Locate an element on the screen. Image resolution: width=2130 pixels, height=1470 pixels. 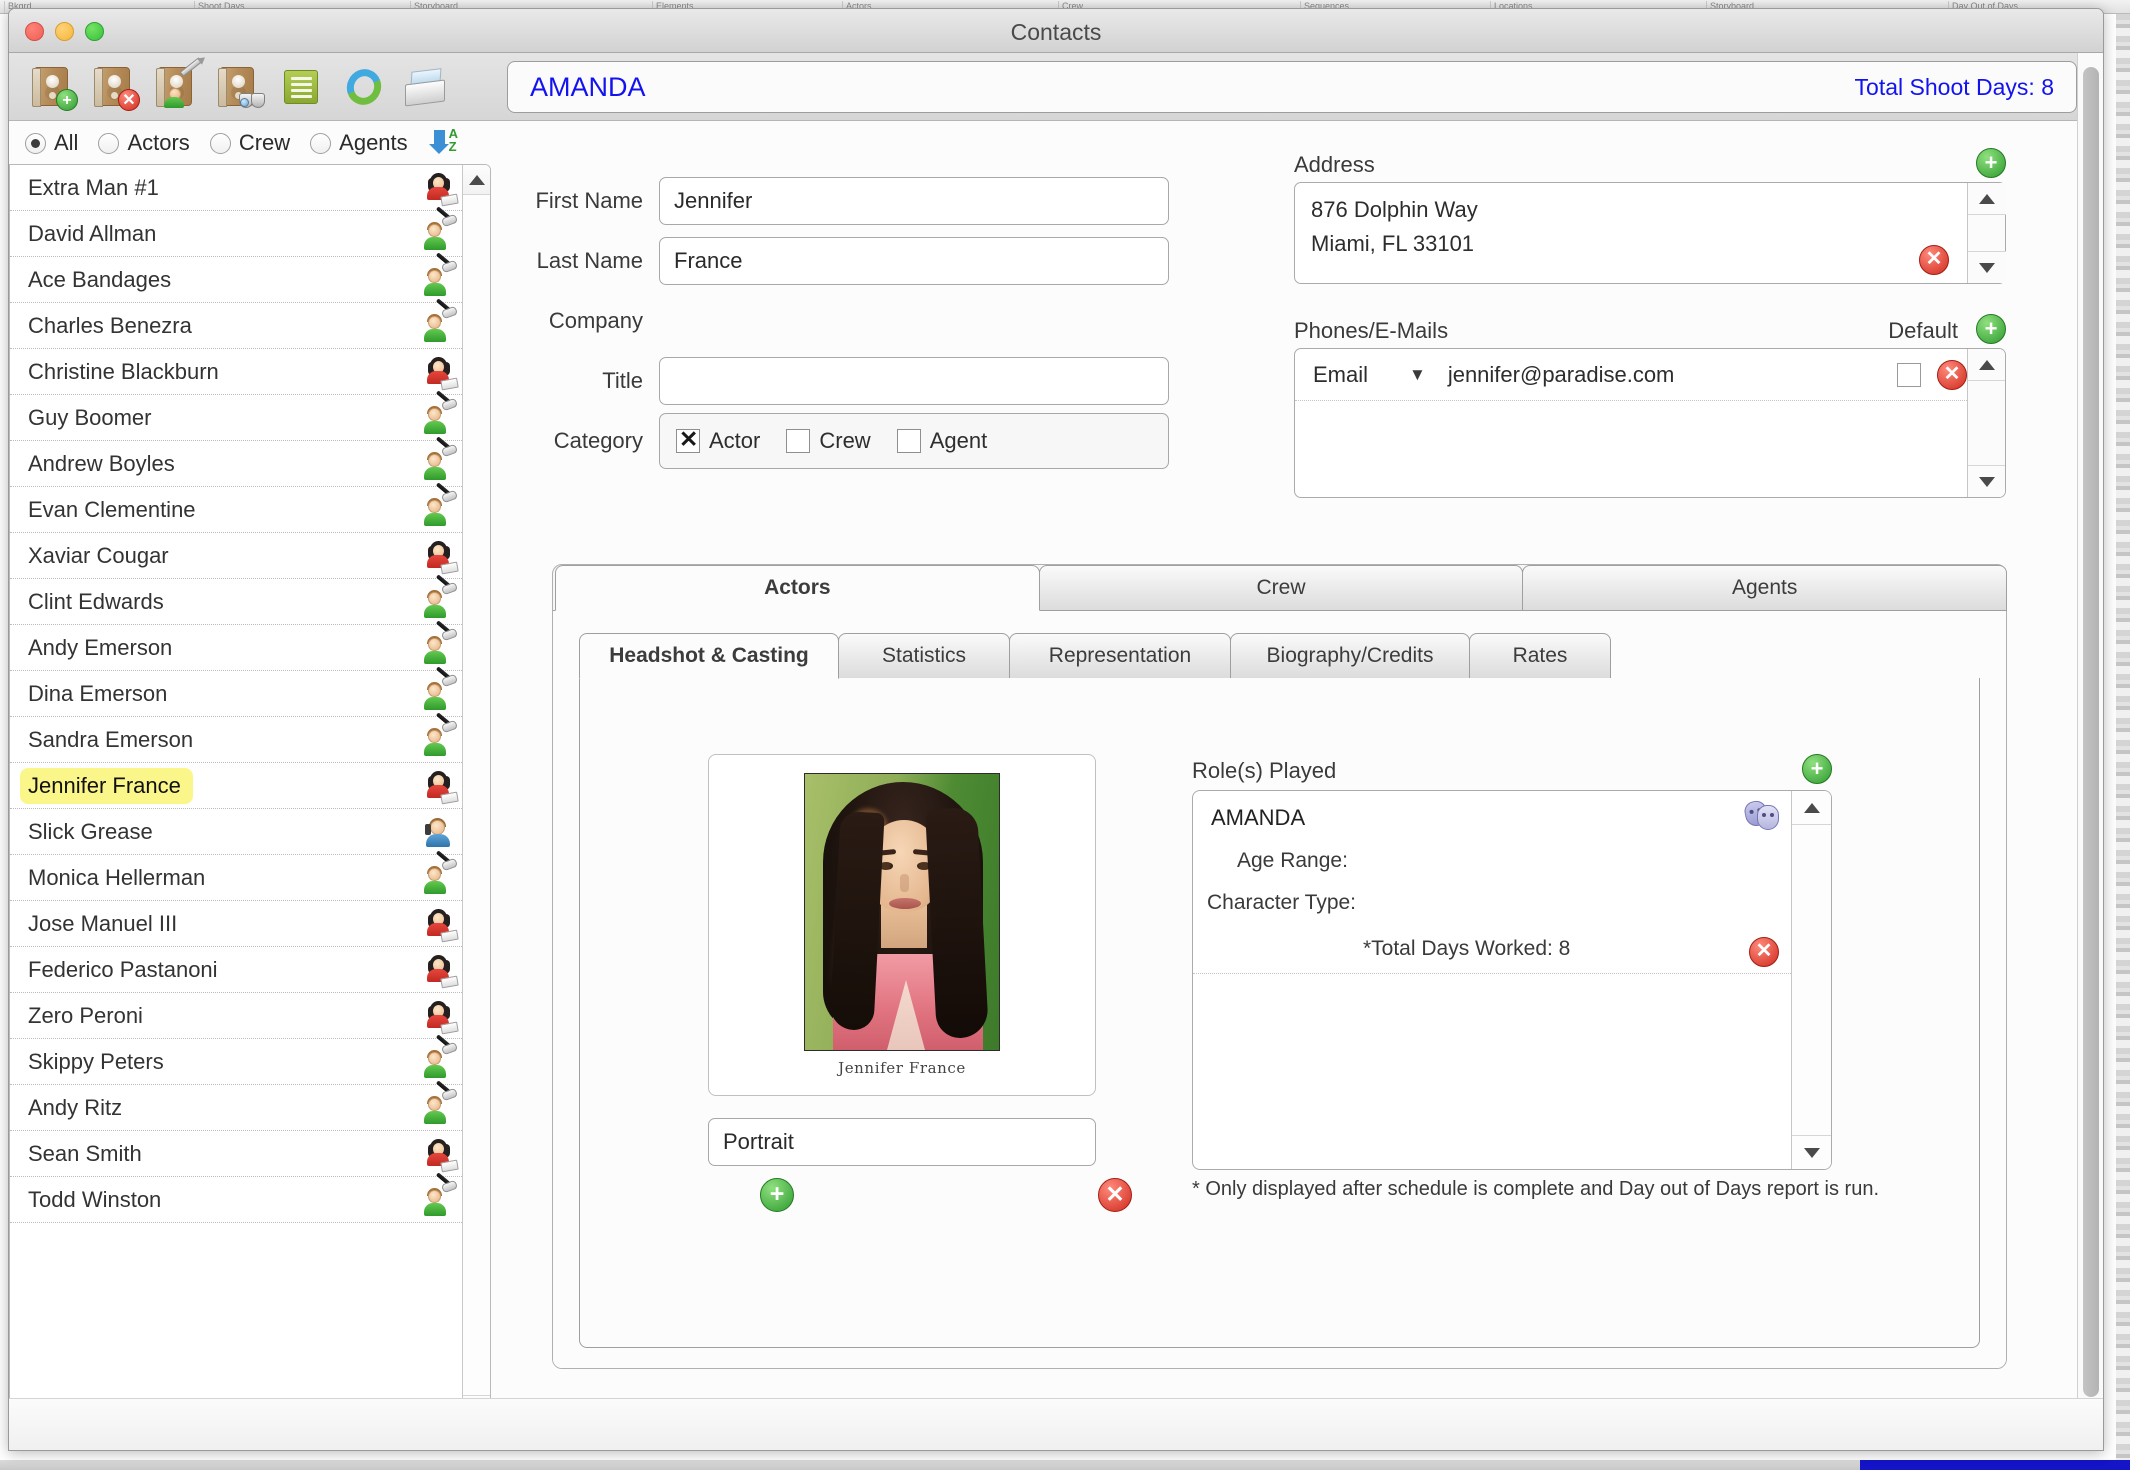
list-item: Dina Emerson is located at coordinates (236, 691).